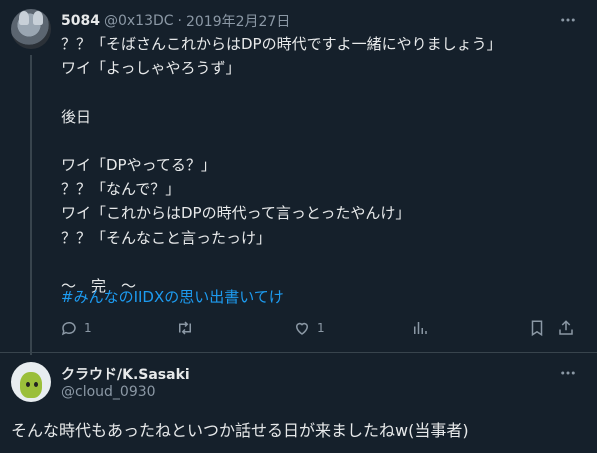  Describe the element at coordinates (36, 384) in the screenshot. I see `avatar-eye-right` at that location.